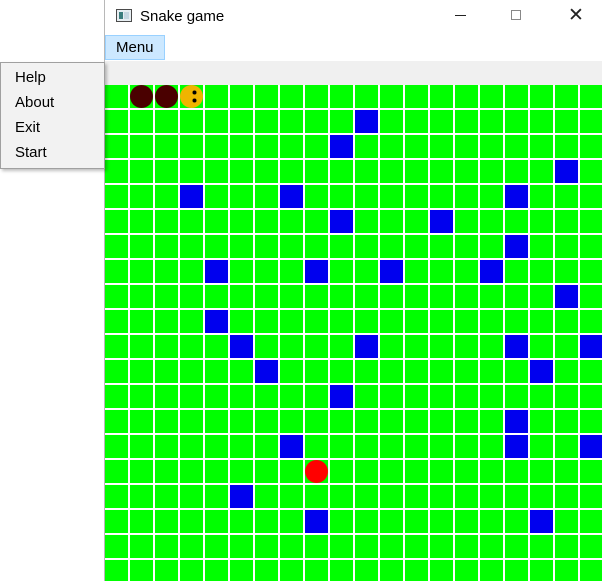 The width and height of the screenshot is (602, 581). What do you see at coordinates (460, 16) in the screenshot?
I see `minimize-button` at bounding box center [460, 16].